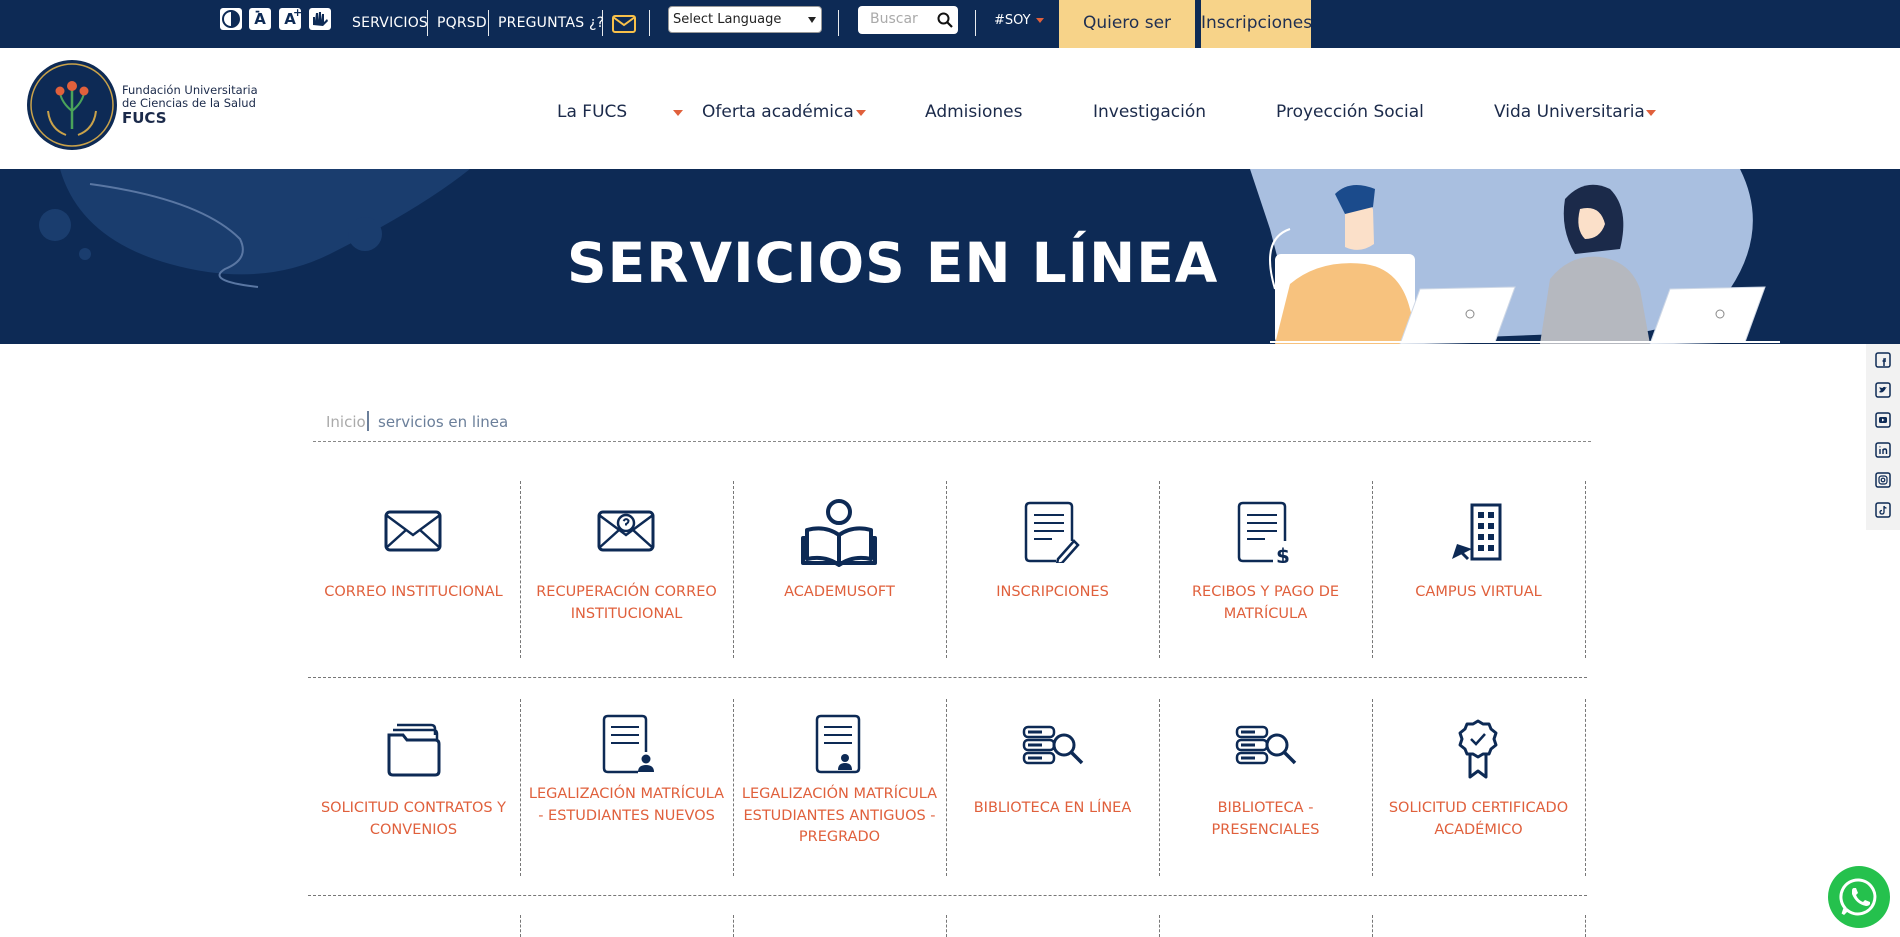 Image resolution: width=1900 pixels, height=937 pixels. What do you see at coordinates (839, 570) in the screenshot?
I see `service-academusoft: ACADEMUSOFT` at bounding box center [839, 570].